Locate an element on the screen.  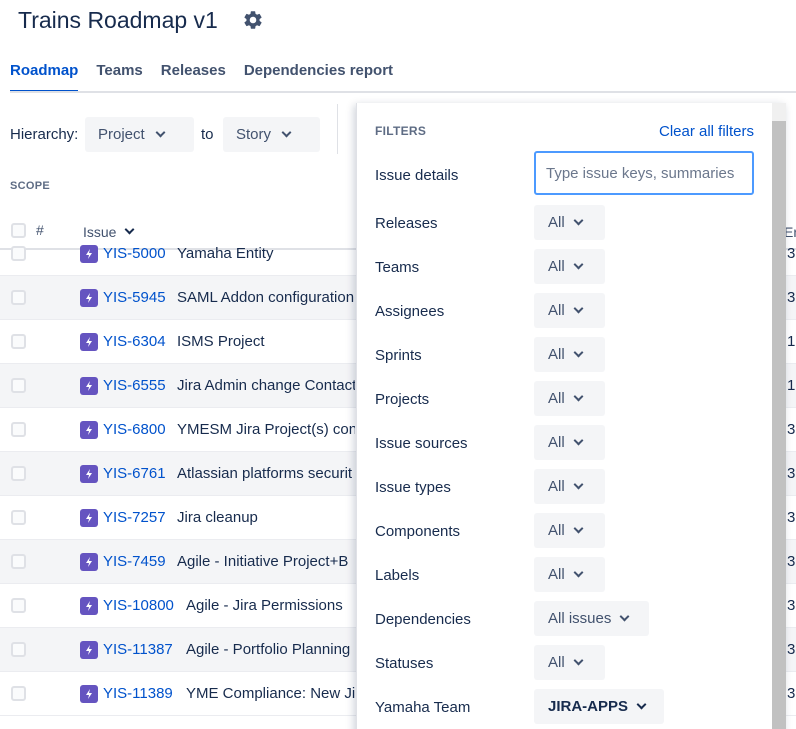
issue-key-link: YIS-11389 is located at coordinates (138, 693).